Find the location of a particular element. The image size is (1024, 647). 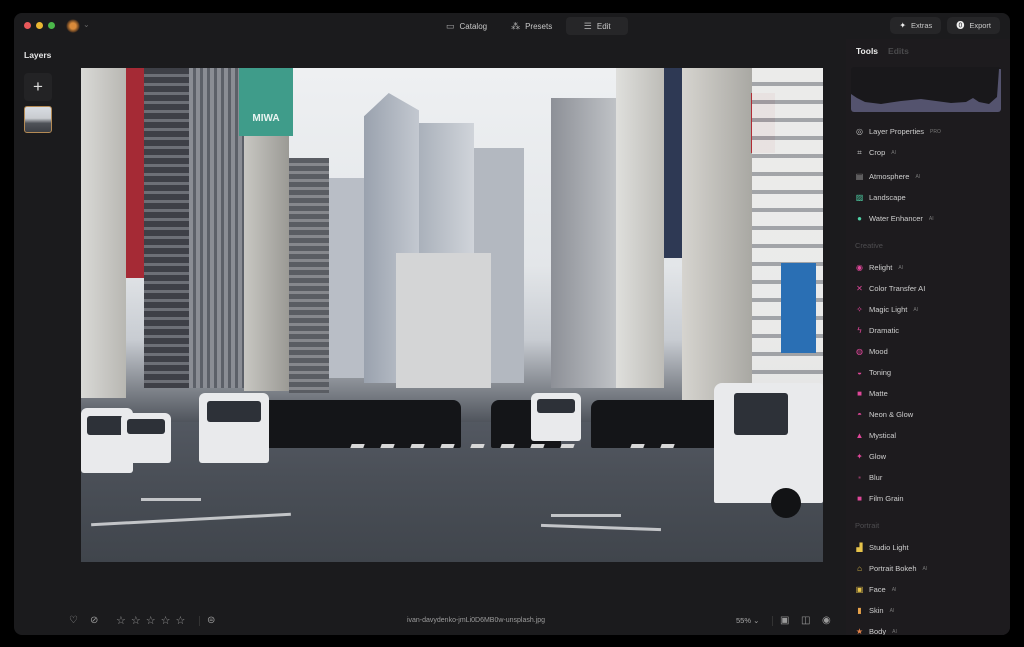

tool-label: Toning is located at coordinates (880, 372).